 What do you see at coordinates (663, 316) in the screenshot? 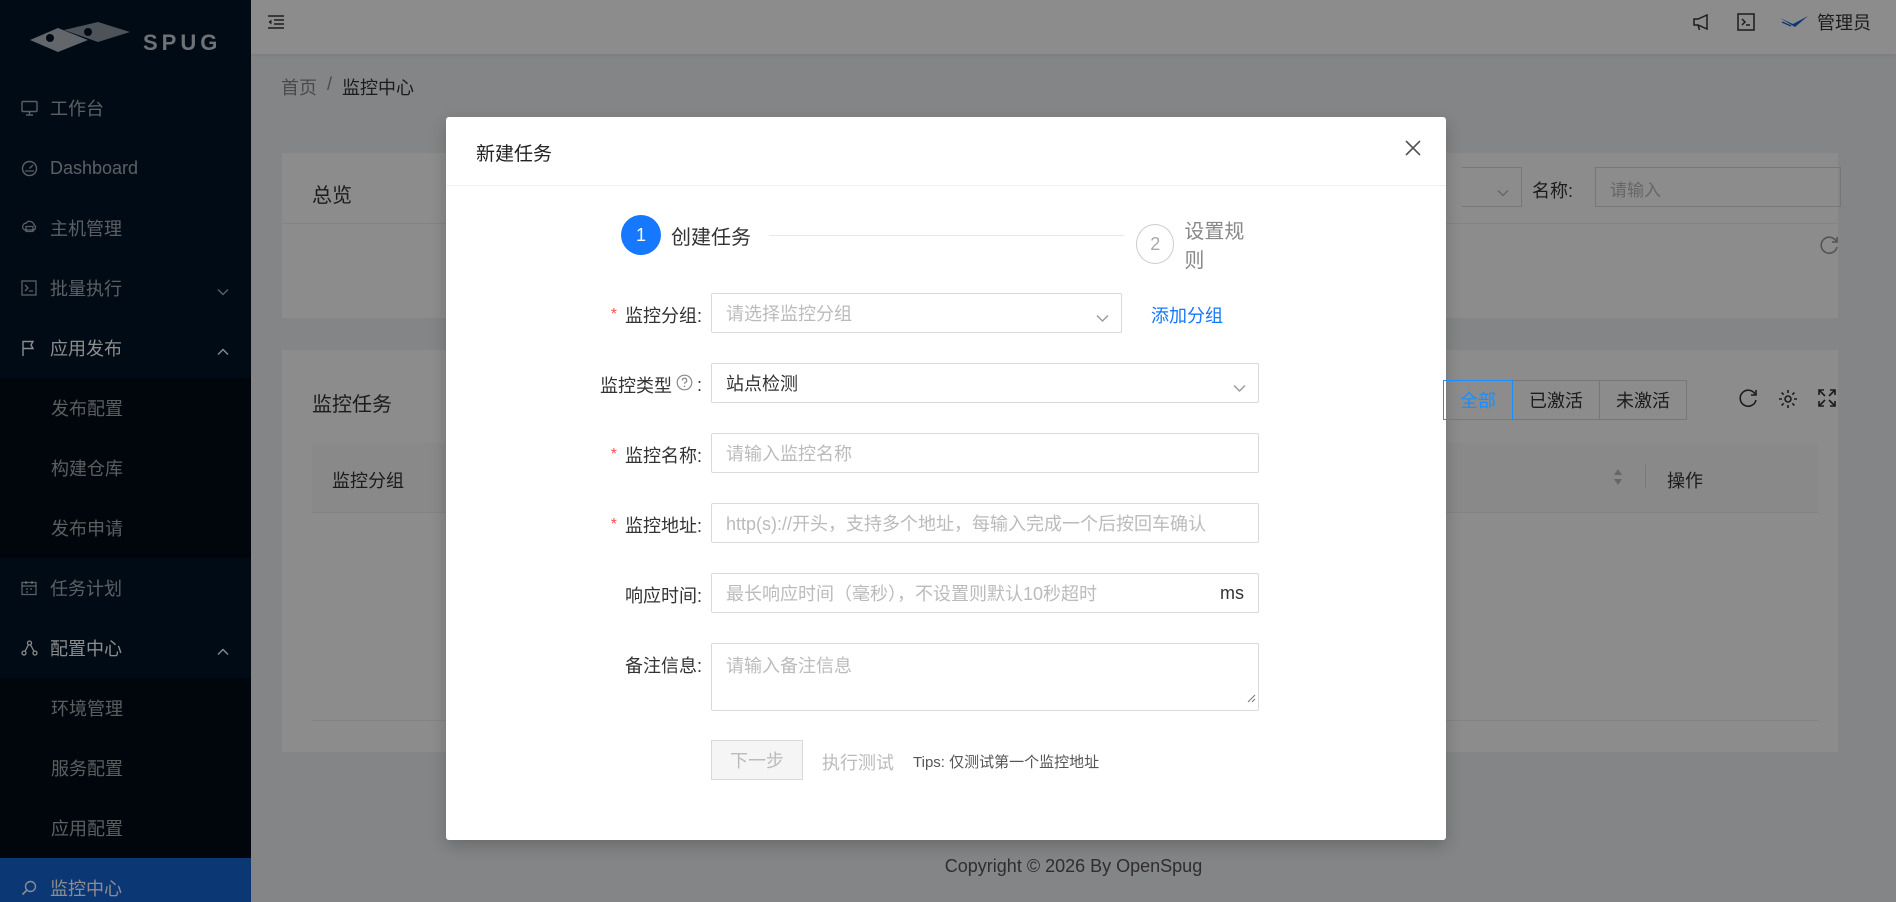
I see `group-label-text: 监控分组:` at bounding box center [663, 316].